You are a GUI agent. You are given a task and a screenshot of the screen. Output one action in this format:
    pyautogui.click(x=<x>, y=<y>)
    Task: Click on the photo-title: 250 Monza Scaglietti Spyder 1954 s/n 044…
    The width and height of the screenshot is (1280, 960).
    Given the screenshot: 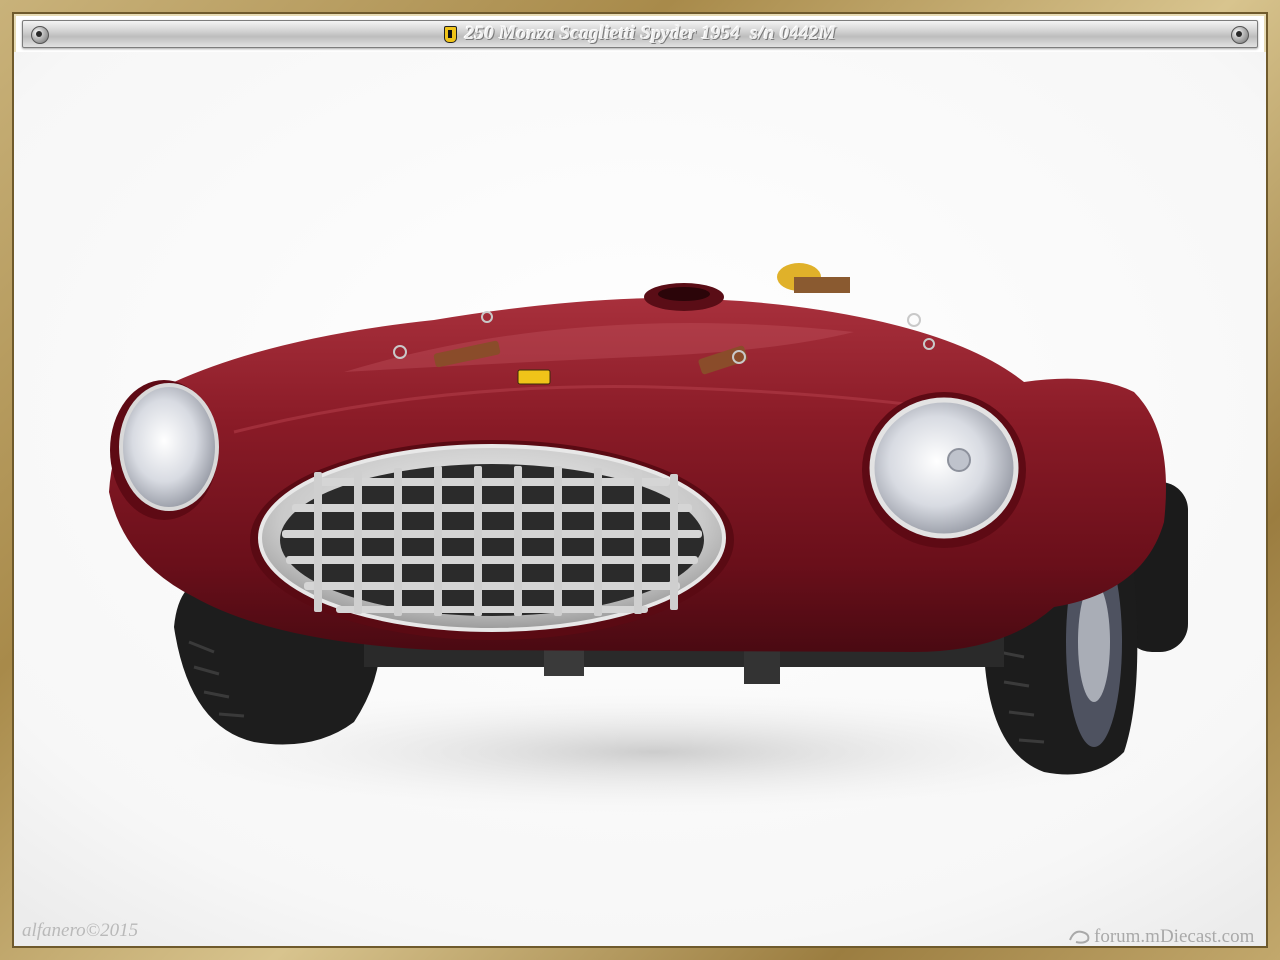 What is the action you would take?
    pyautogui.click(x=650, y=33)
    